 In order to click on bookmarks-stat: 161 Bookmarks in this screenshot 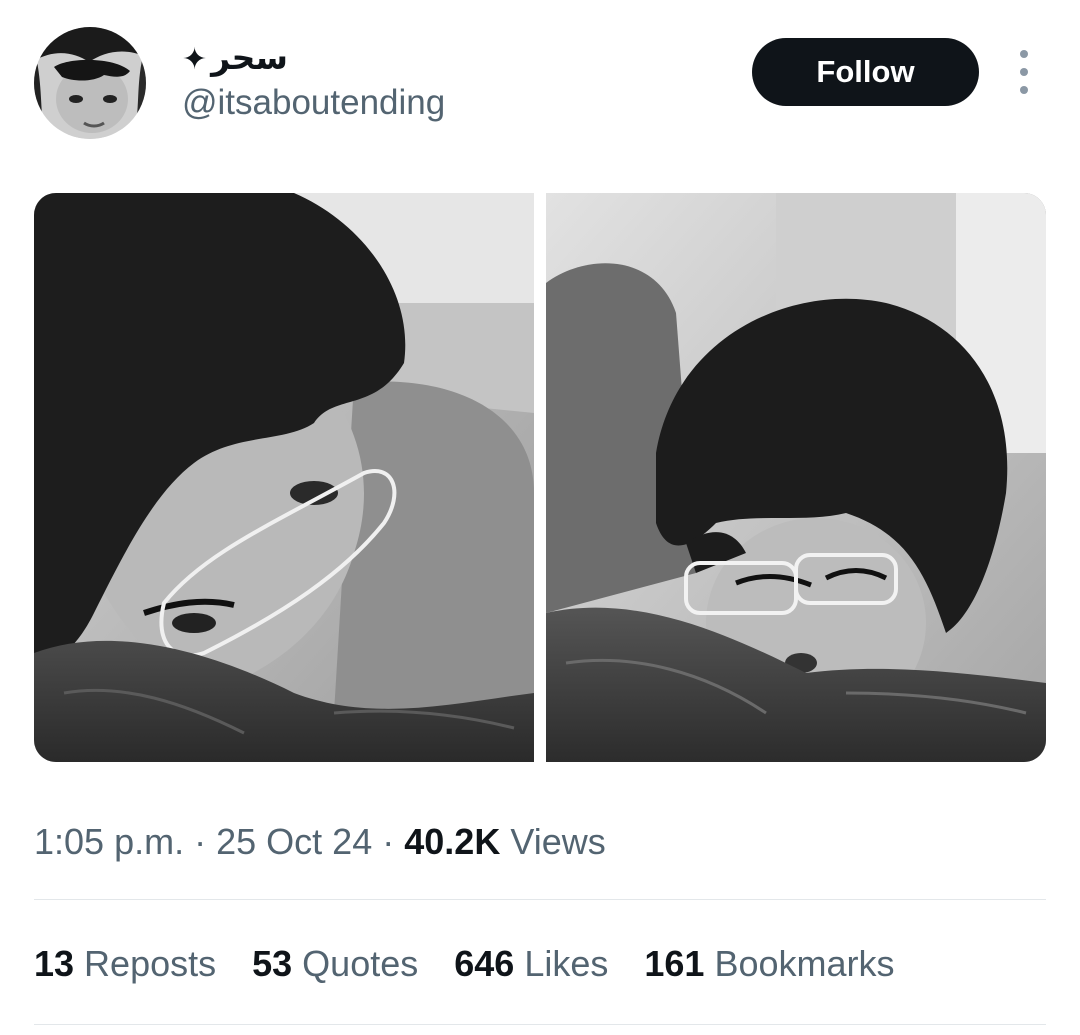, I will do `click(769, 964)`.